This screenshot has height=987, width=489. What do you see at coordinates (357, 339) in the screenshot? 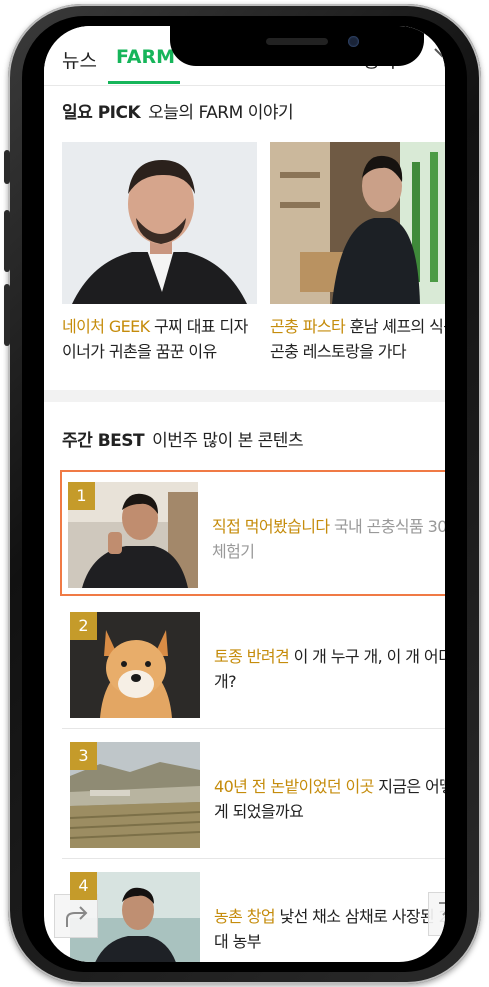
I see `pick-card-2-headline: 곤충 파스타 훈남 셰프의 식용 곤충 레스토랑을 가다` at bounding box center [357, 339].